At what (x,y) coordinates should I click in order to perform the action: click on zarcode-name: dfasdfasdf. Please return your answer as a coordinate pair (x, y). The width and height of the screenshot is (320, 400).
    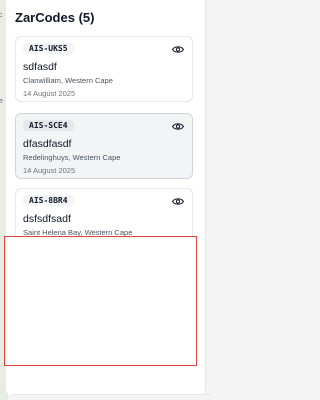
    Looking at the image, I should click on (47, 144).